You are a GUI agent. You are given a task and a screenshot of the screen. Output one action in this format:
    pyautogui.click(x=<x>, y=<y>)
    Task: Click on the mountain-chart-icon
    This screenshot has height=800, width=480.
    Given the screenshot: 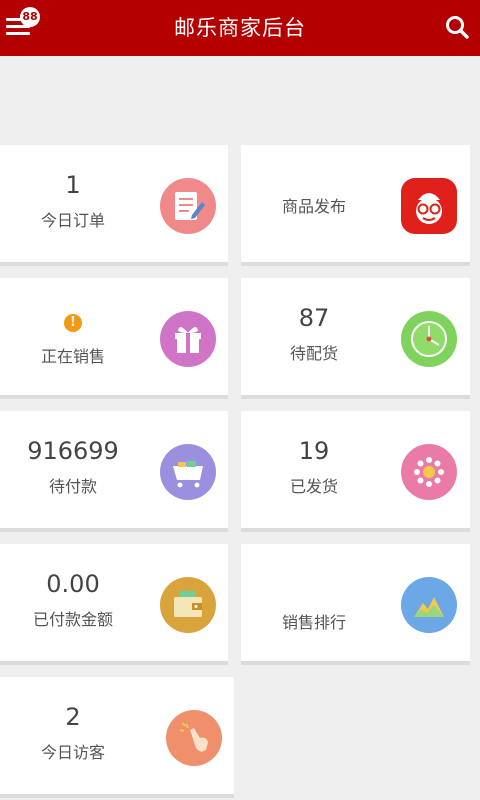 What is the action you would take?
    pyautogui.click(x=429, y=605)
    